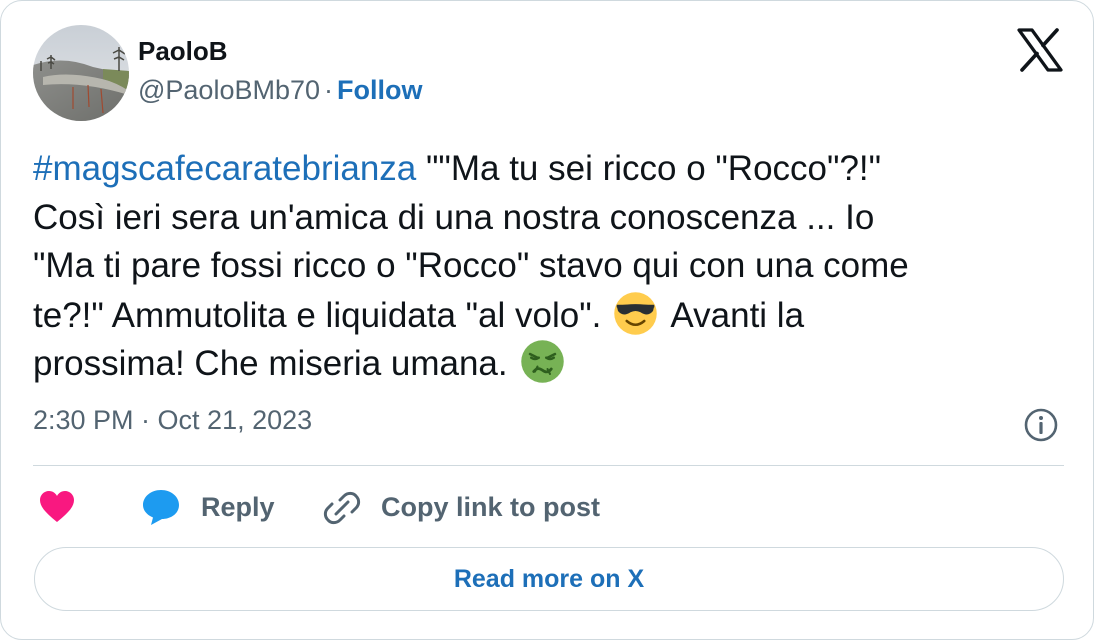 The width and height of the screenshot is (1096, 642). What do you see at coordinates (379, 90) in the screenshot?
I see `follow-button: Follow` at bounding box center [379, 90].